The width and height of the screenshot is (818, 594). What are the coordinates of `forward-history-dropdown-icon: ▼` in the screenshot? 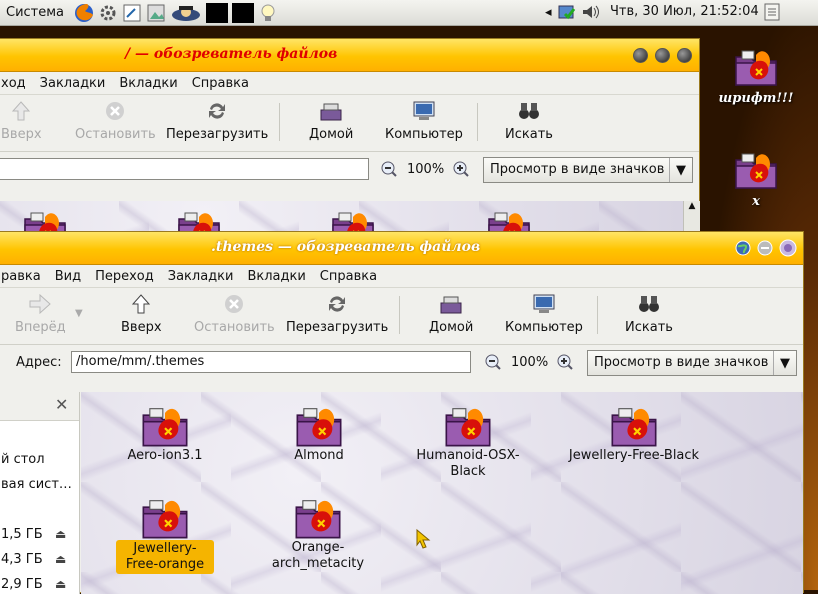 It's located at (79, 313).